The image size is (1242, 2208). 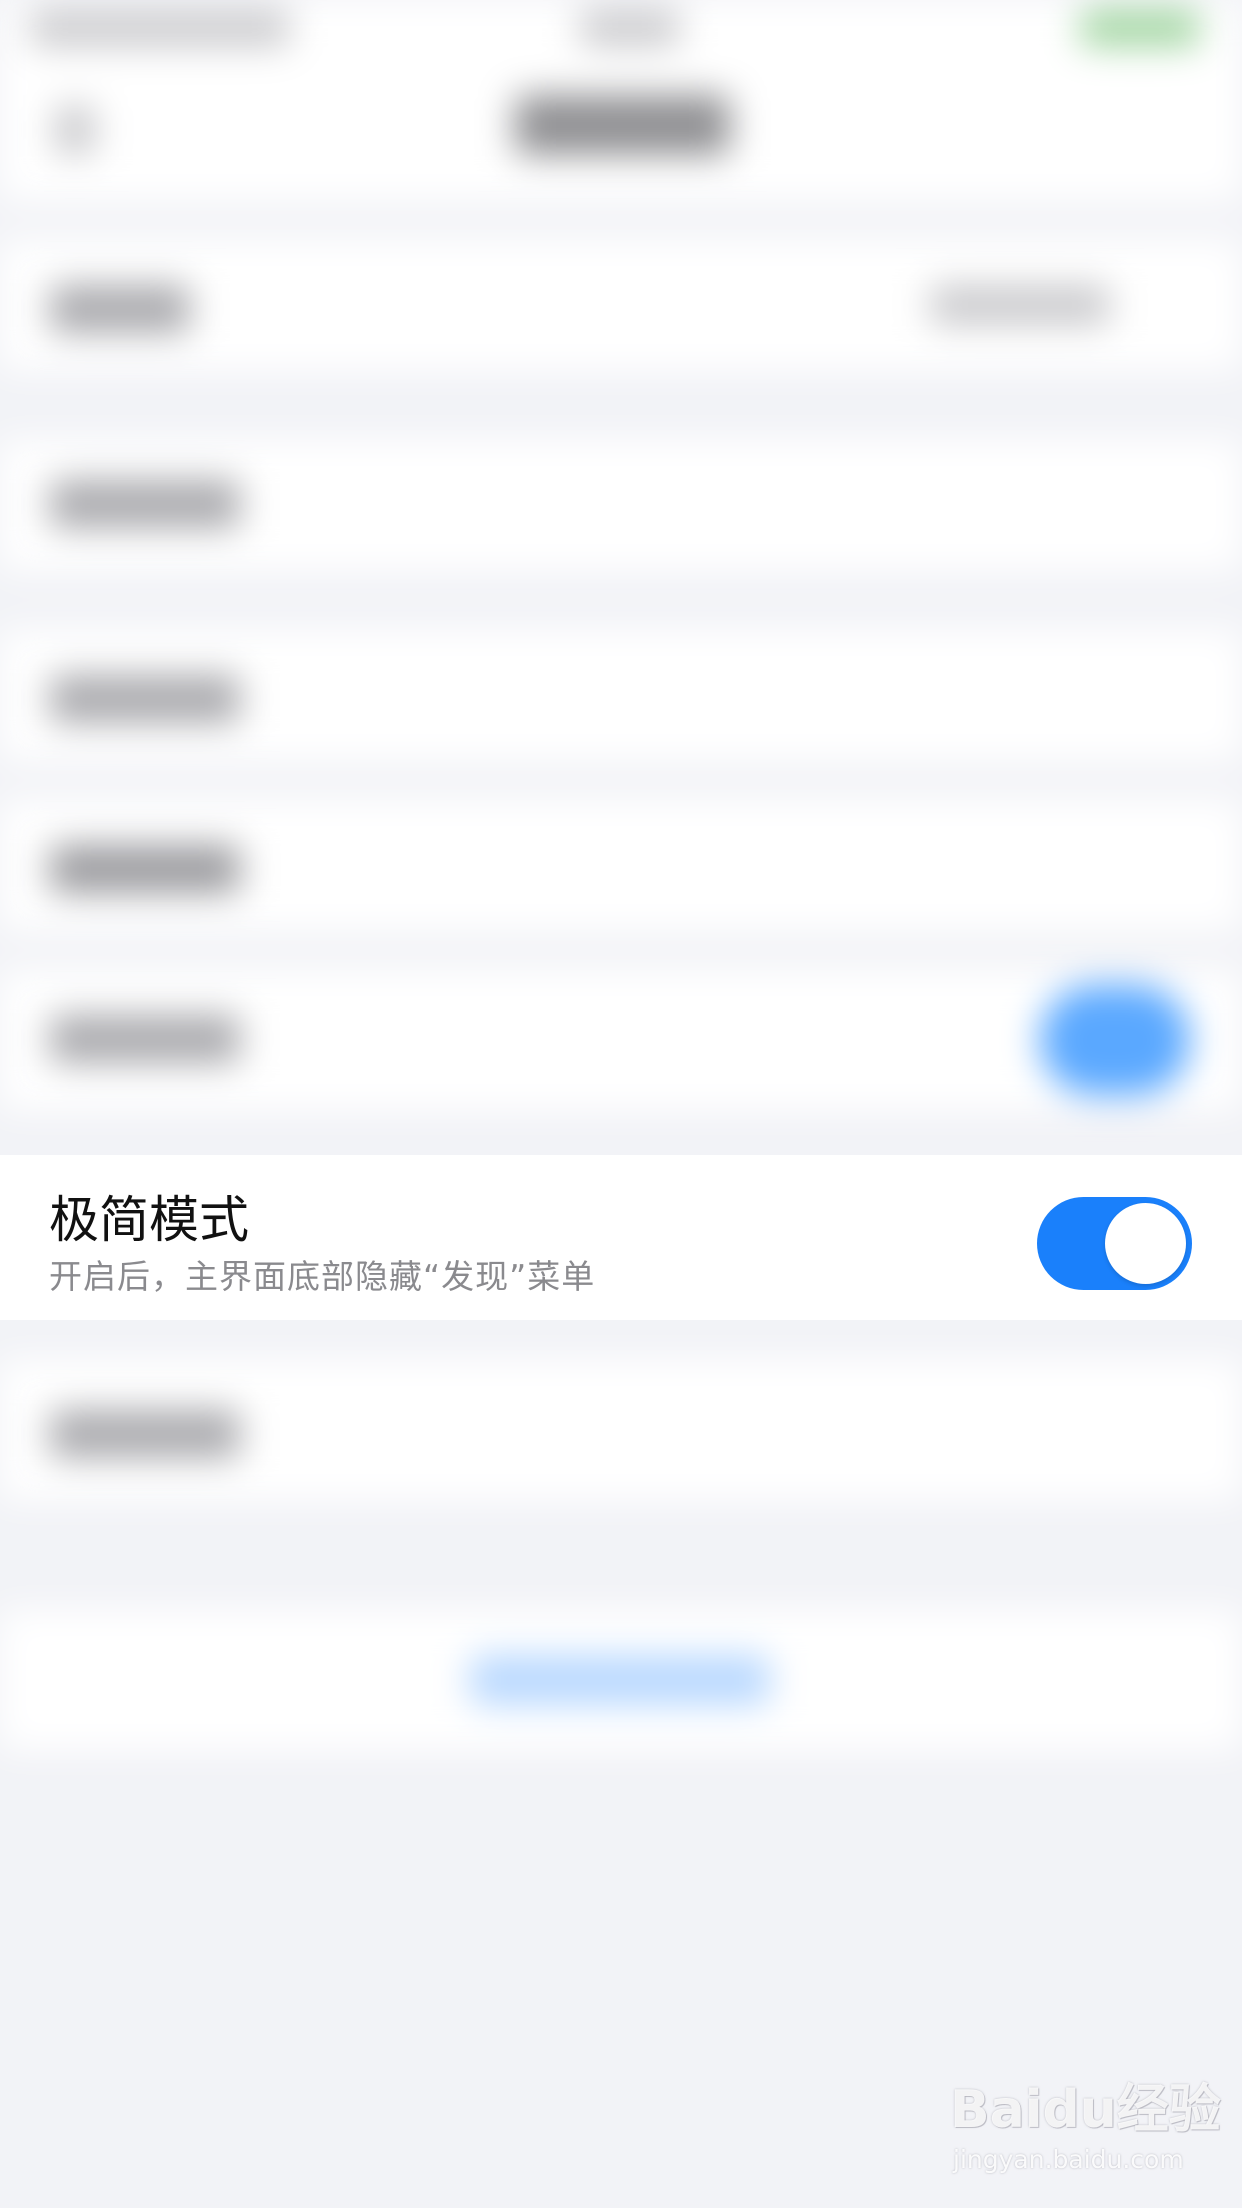 What do you see at coordinates (622, 125) in the screenshot?
I see `nav-title` at bounding box center [622, 125].